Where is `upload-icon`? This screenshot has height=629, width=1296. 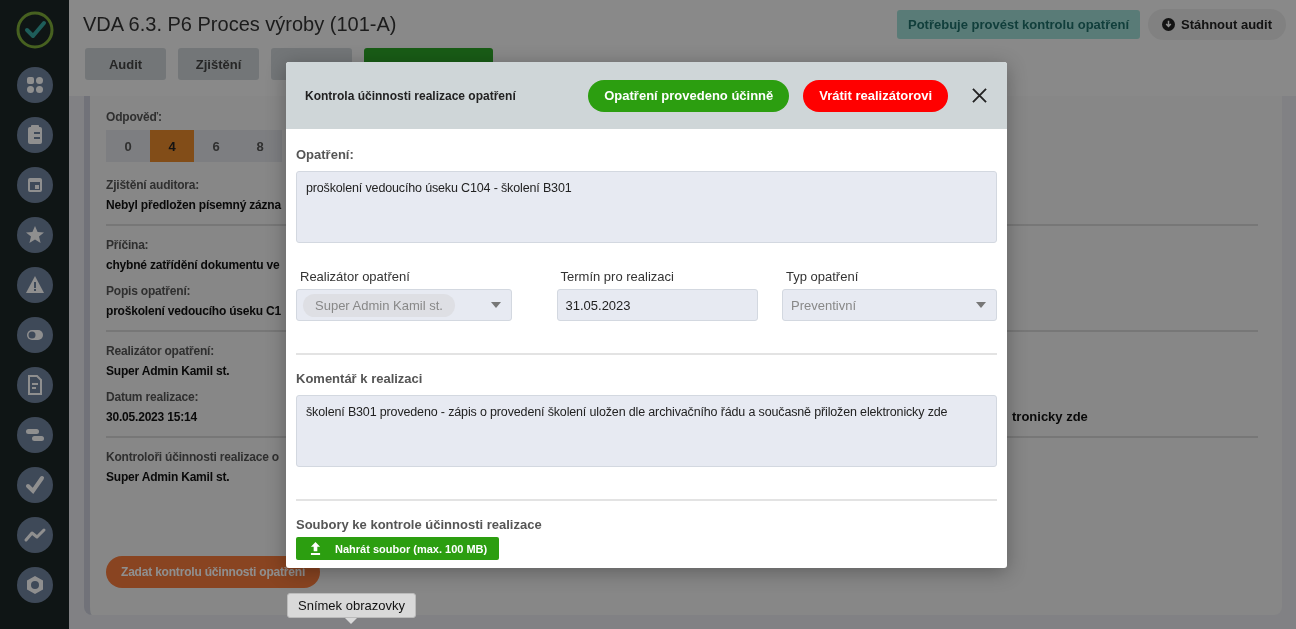
upload-icon is located at coordinates (315, 548).